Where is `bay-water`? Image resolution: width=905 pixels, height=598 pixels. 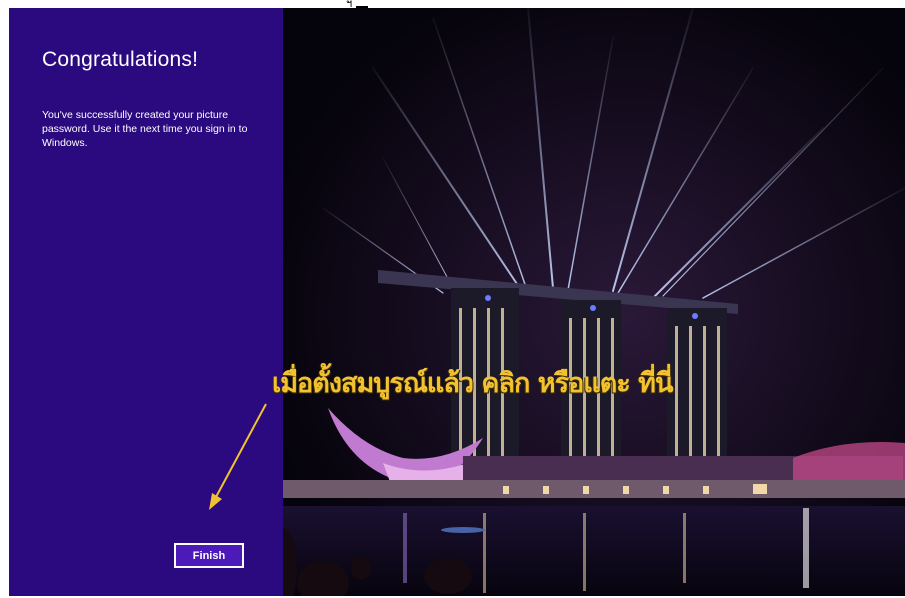 bay-water is located at coordinates (594, 551).